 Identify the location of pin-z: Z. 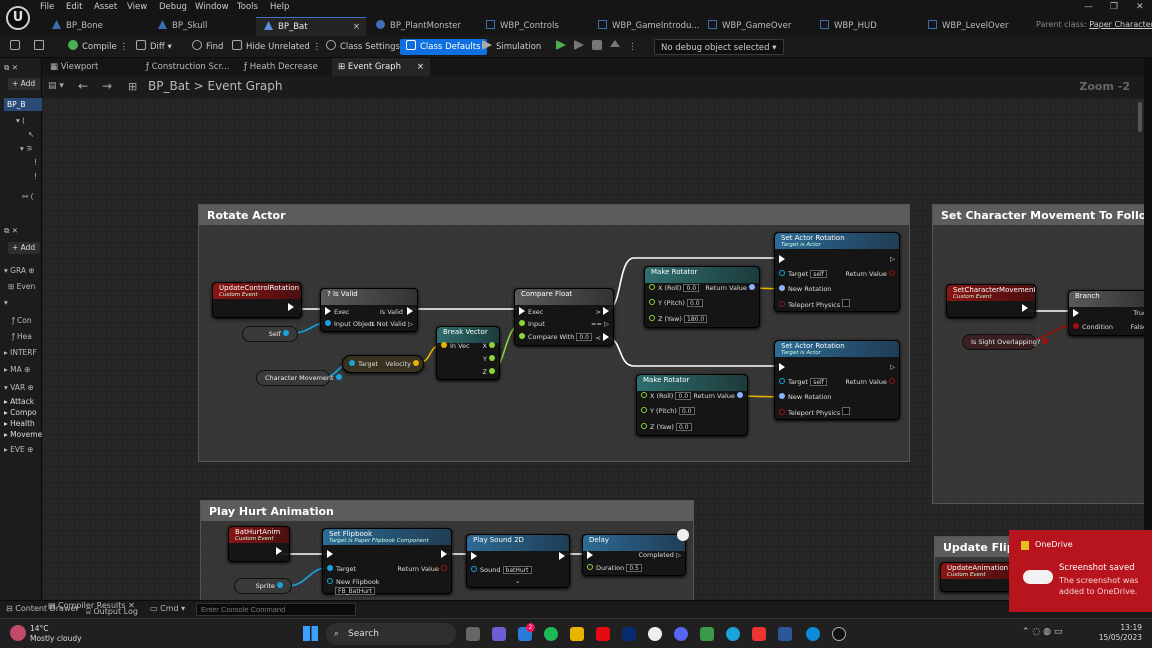
(488, 372).